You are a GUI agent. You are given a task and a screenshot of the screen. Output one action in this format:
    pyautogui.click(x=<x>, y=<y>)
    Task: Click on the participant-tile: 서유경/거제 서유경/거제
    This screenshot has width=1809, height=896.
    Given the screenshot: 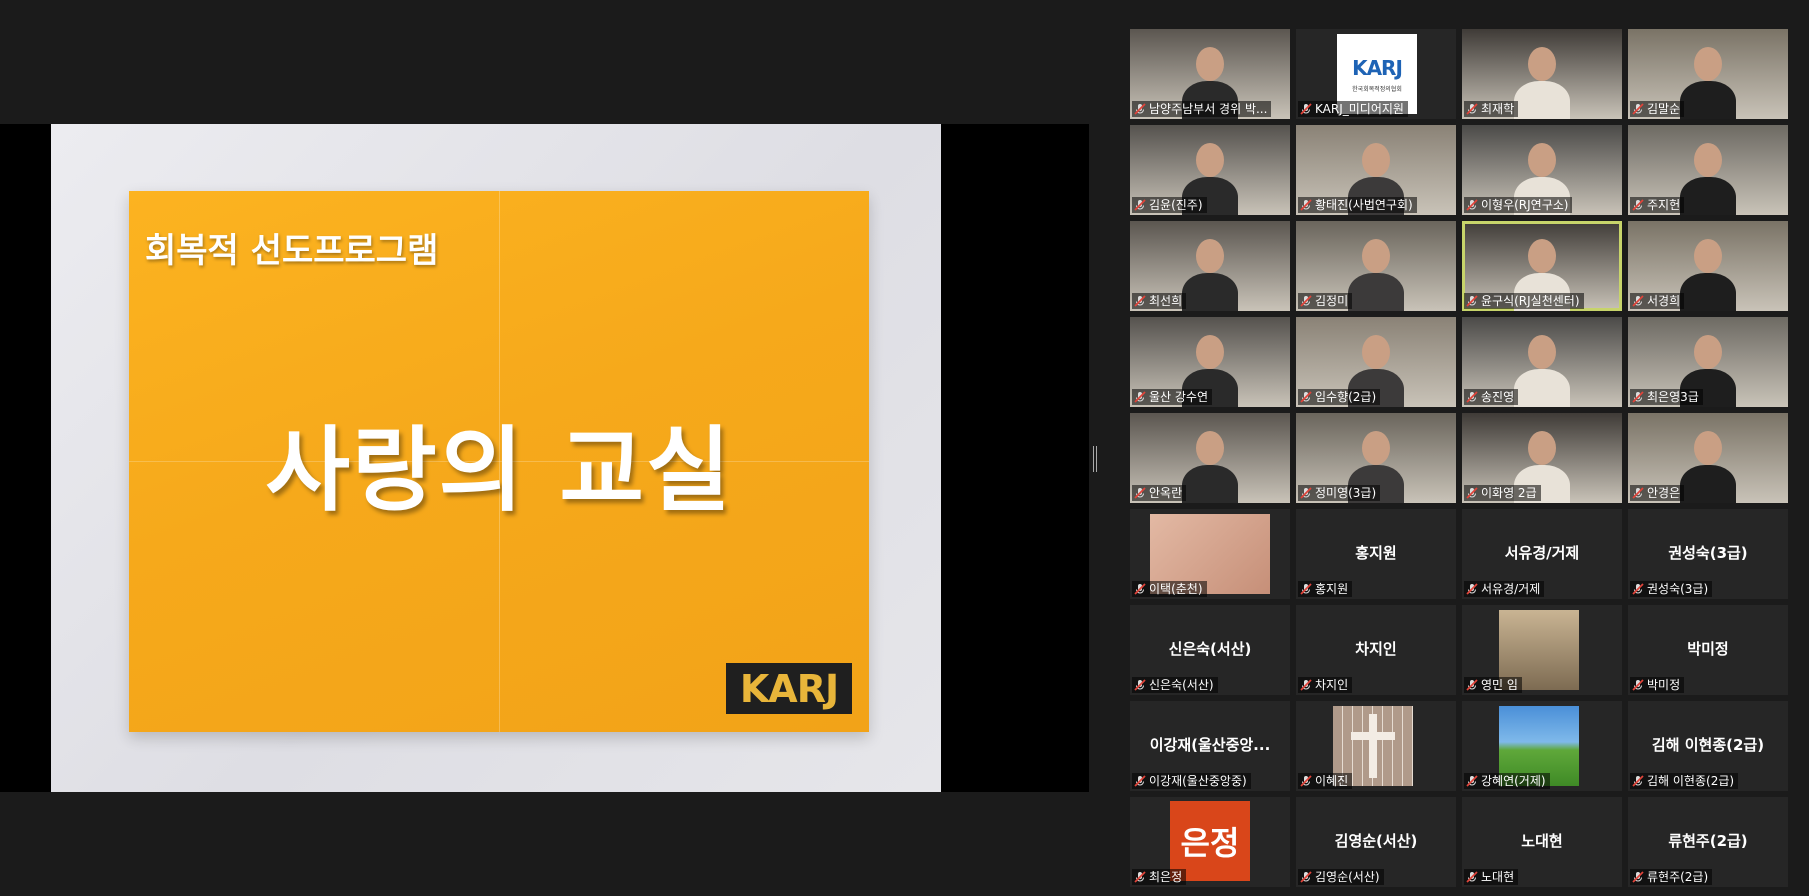 What is the action you would take?
    pyautogui.click(x=1542, y=554)
    